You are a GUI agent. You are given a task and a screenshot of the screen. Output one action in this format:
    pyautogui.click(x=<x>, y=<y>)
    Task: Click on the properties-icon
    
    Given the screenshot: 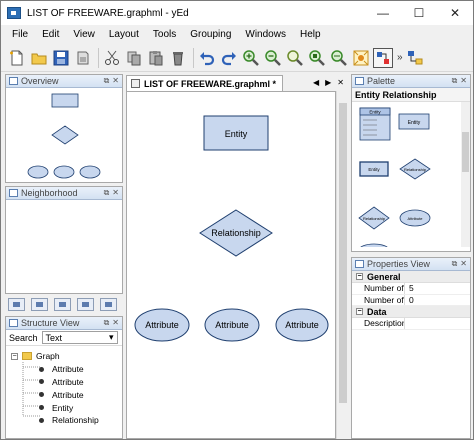 What is the action you would take?
    pyautogui.click(x=359, y=264)
    